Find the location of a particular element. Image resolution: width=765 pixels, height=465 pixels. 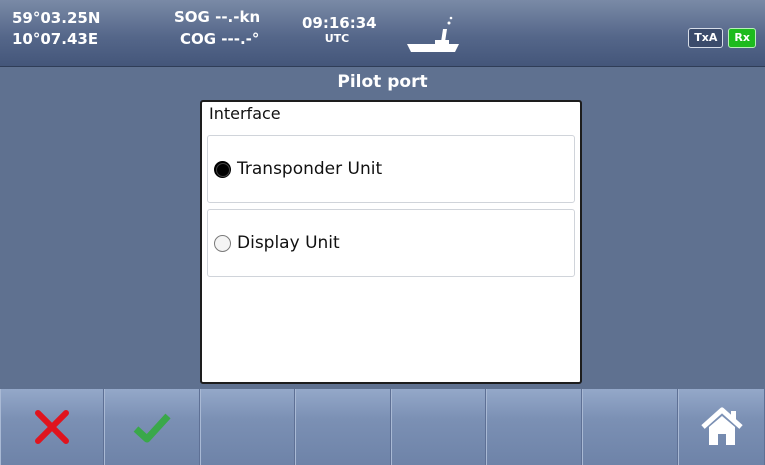

option-transponder-unit: Transponder Unit is located at coordinates (391, 169).